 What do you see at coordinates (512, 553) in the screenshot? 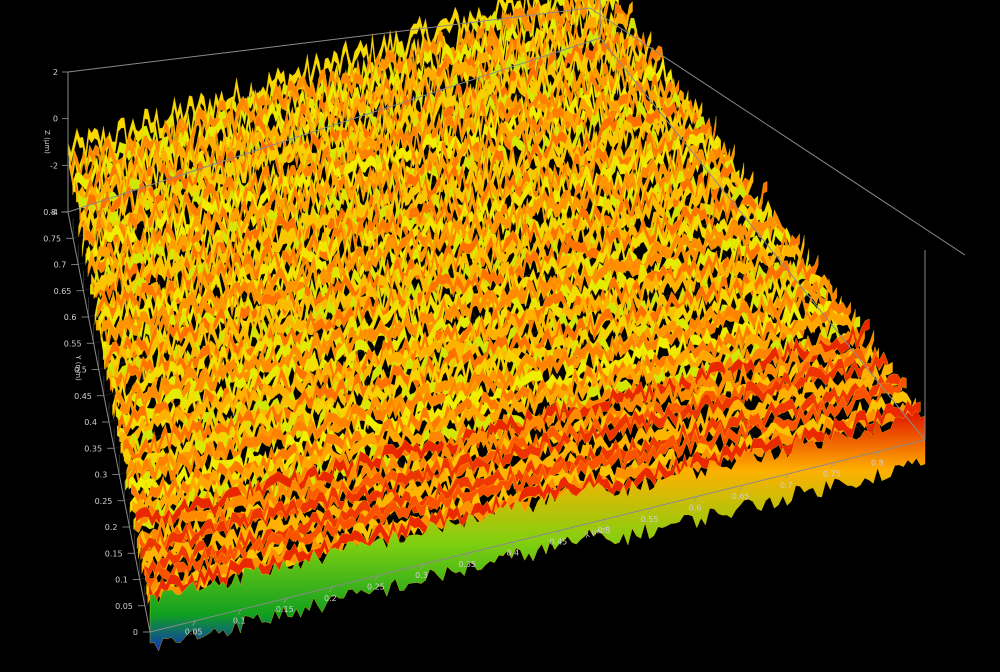
I see `x-tick-label: 0.4` at bounding box center [512, 553].